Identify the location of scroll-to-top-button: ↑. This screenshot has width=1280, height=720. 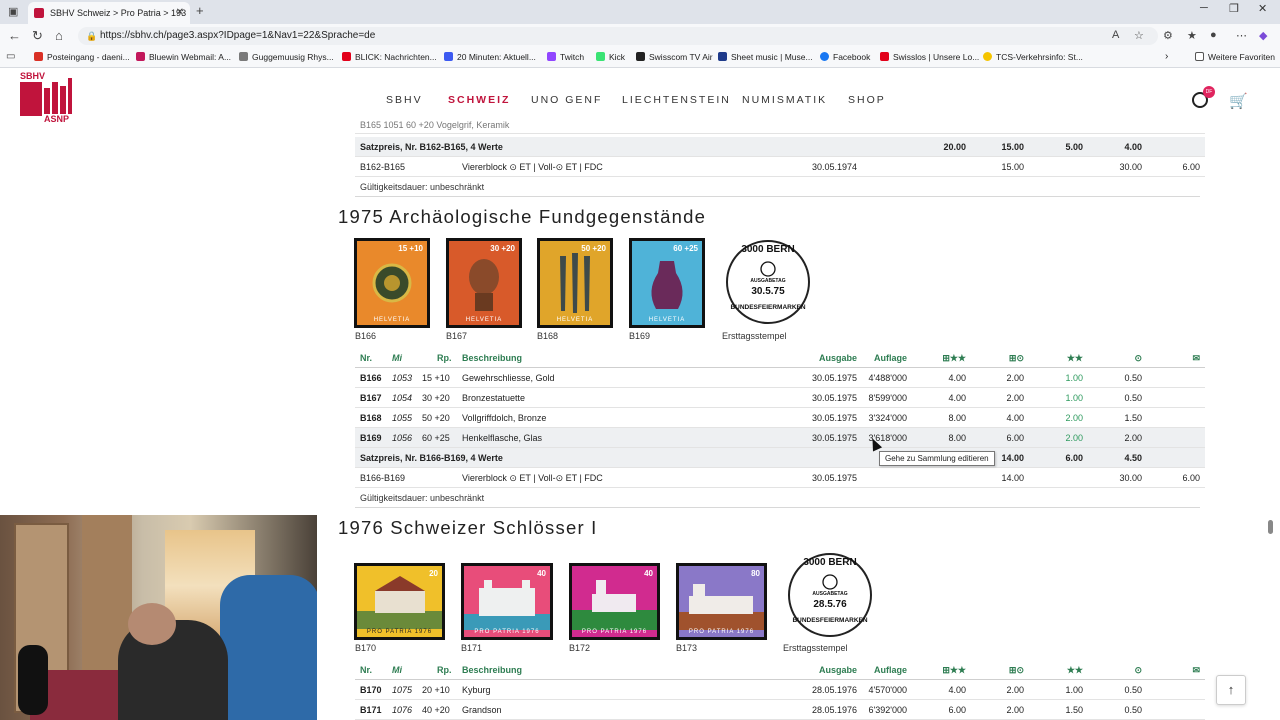
(1231, 690).